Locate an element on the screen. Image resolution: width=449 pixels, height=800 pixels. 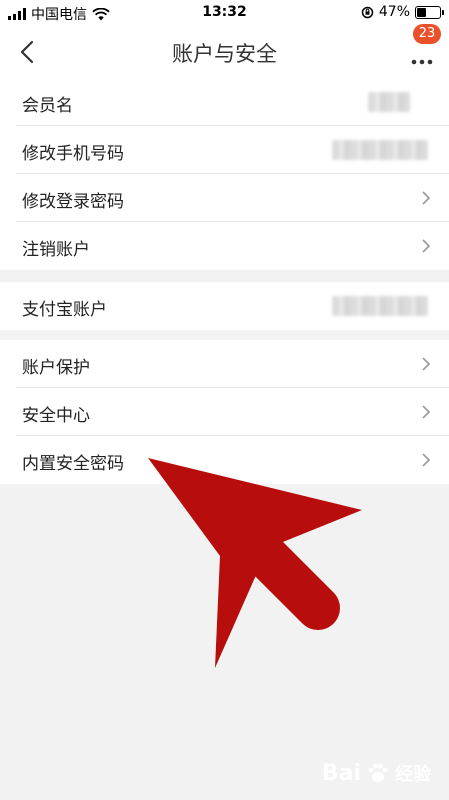
watermark-text: Bai is located at coordinates (341, 773).